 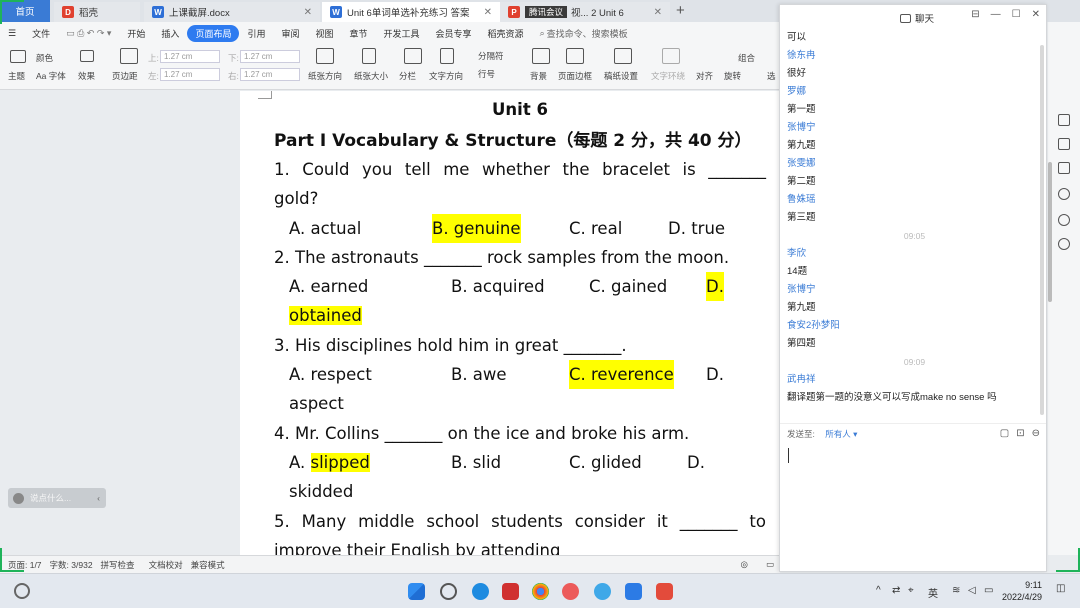 What do you see at coordinates (25, 11) in the screenshot?
I see `tab-home: 首页` at bounding box center [25, 11].